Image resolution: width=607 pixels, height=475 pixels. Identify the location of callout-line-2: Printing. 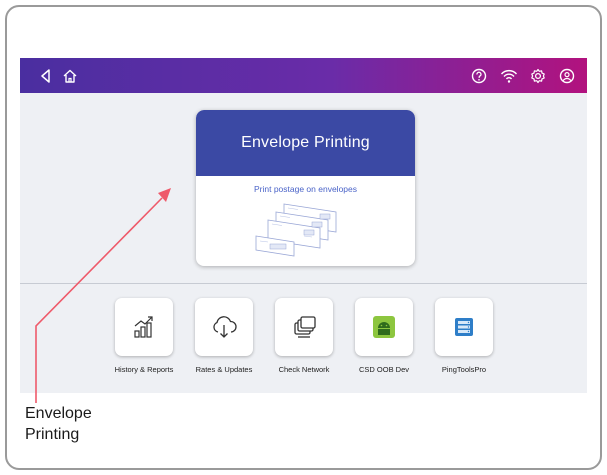
(52, 434).